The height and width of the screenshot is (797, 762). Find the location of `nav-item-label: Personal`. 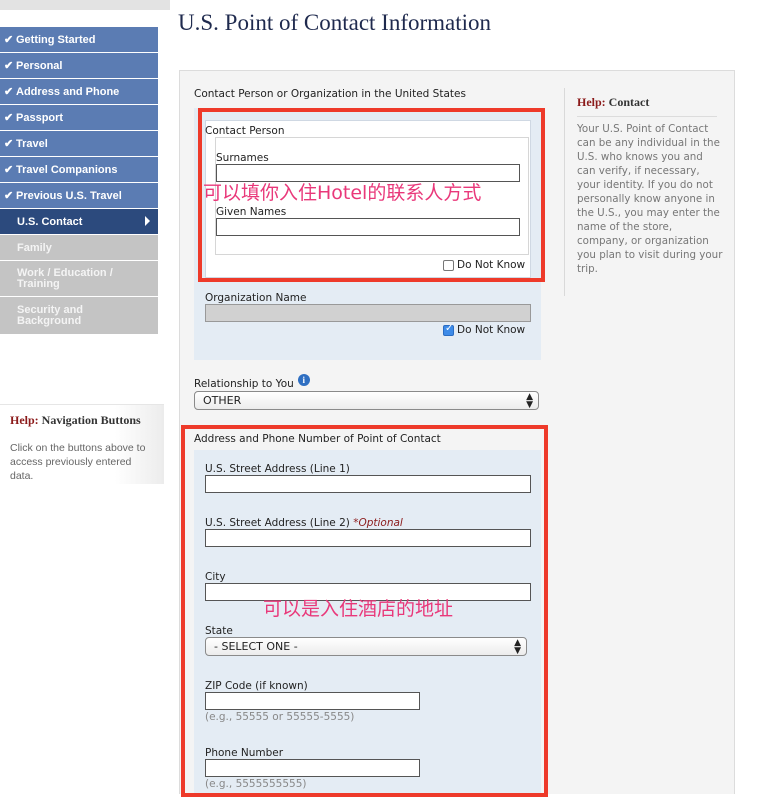

nav-item-label: Personal is located at coordinates (39, 65).